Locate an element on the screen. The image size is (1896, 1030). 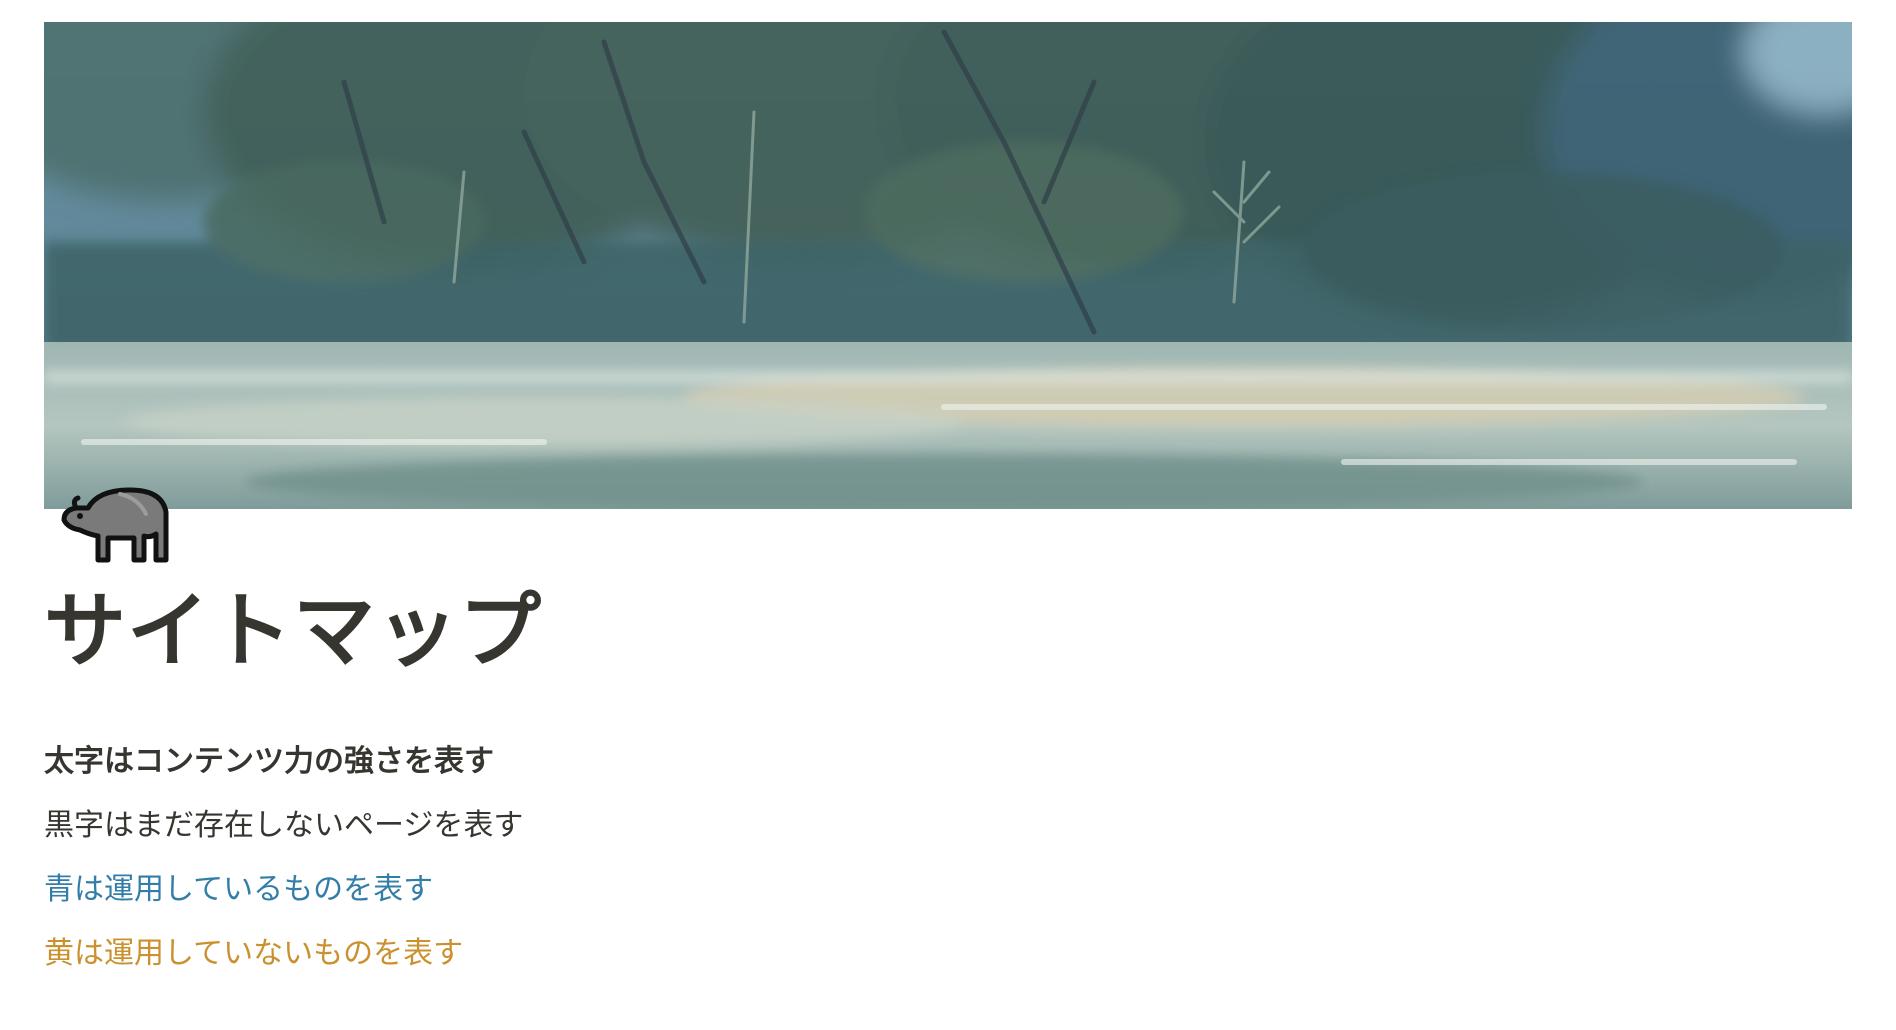
legend-yellow-text: 黄は運用していないものを表す is located at coordinates (494, 954).